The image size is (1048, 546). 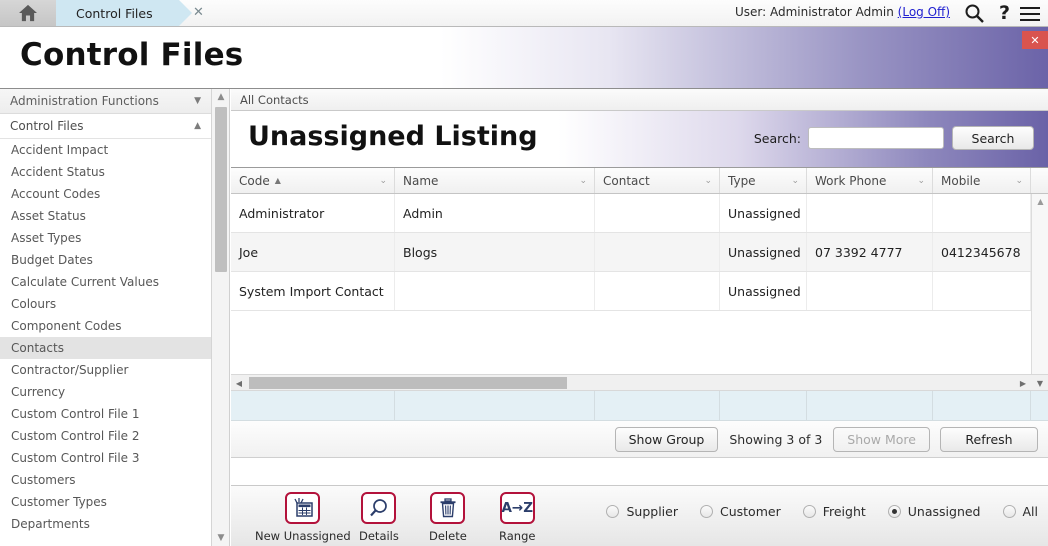 I want to click on sidebar-subgroup-label: Control Files, so click(x=47, y=126).